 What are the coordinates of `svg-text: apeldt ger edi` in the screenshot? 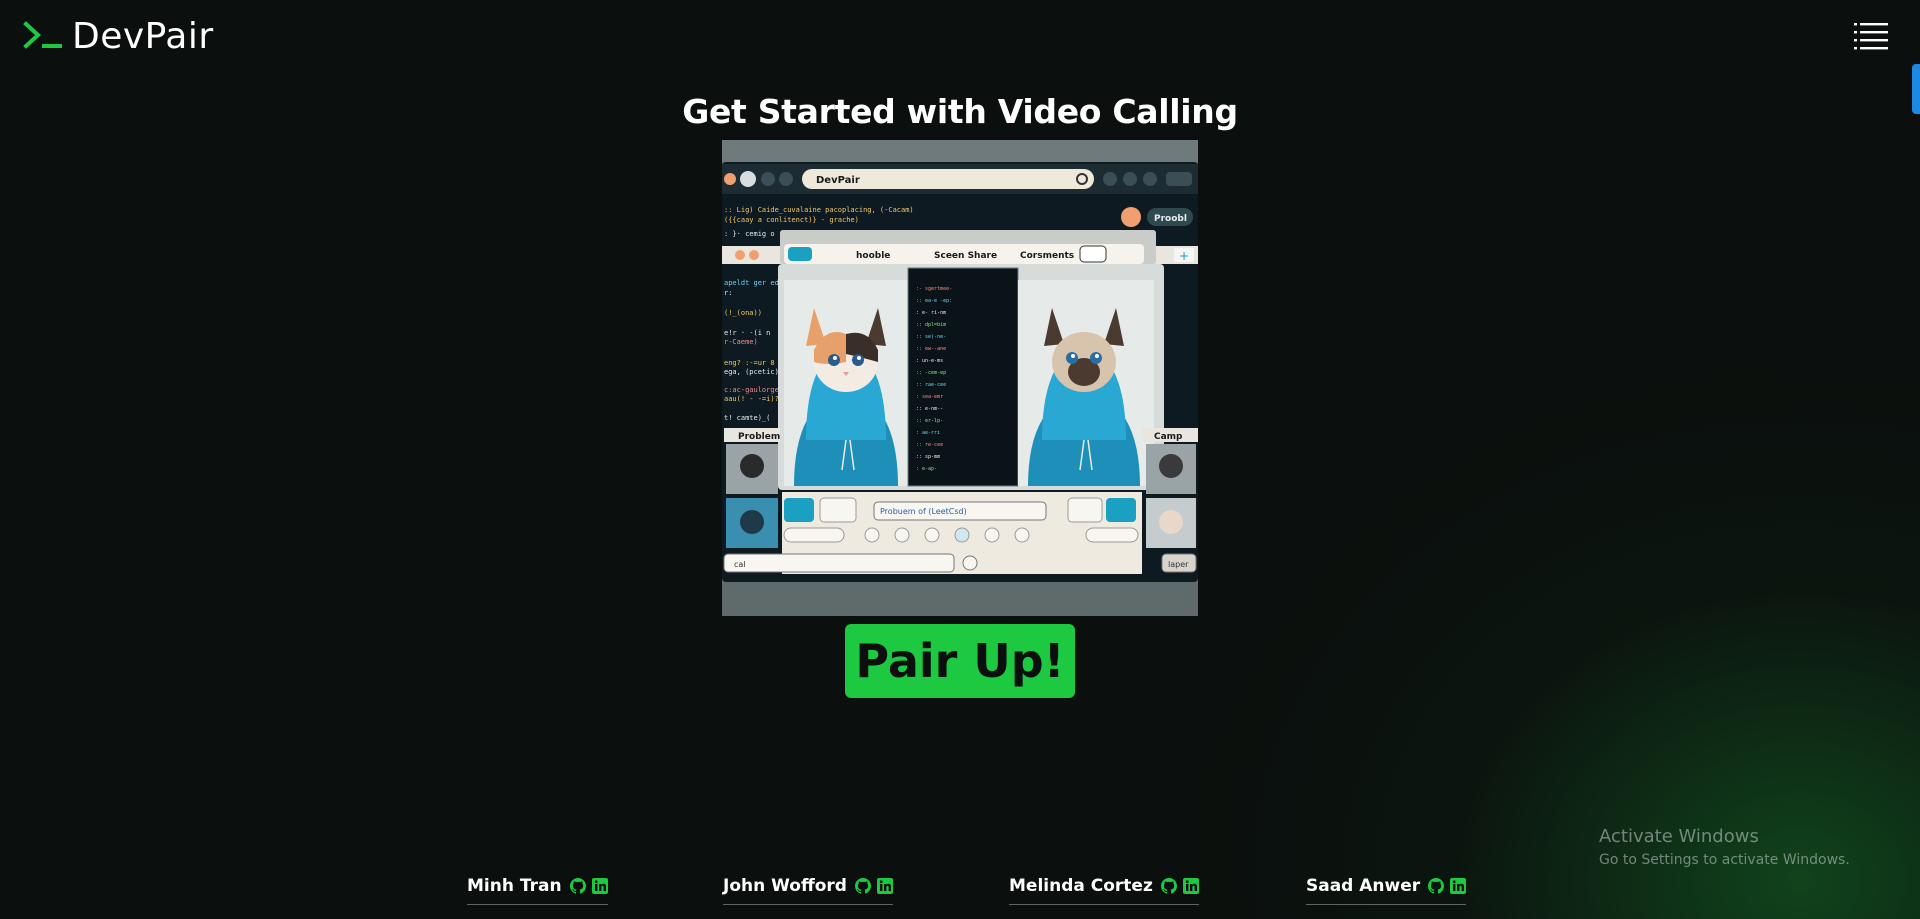 It's located at (753, 283).